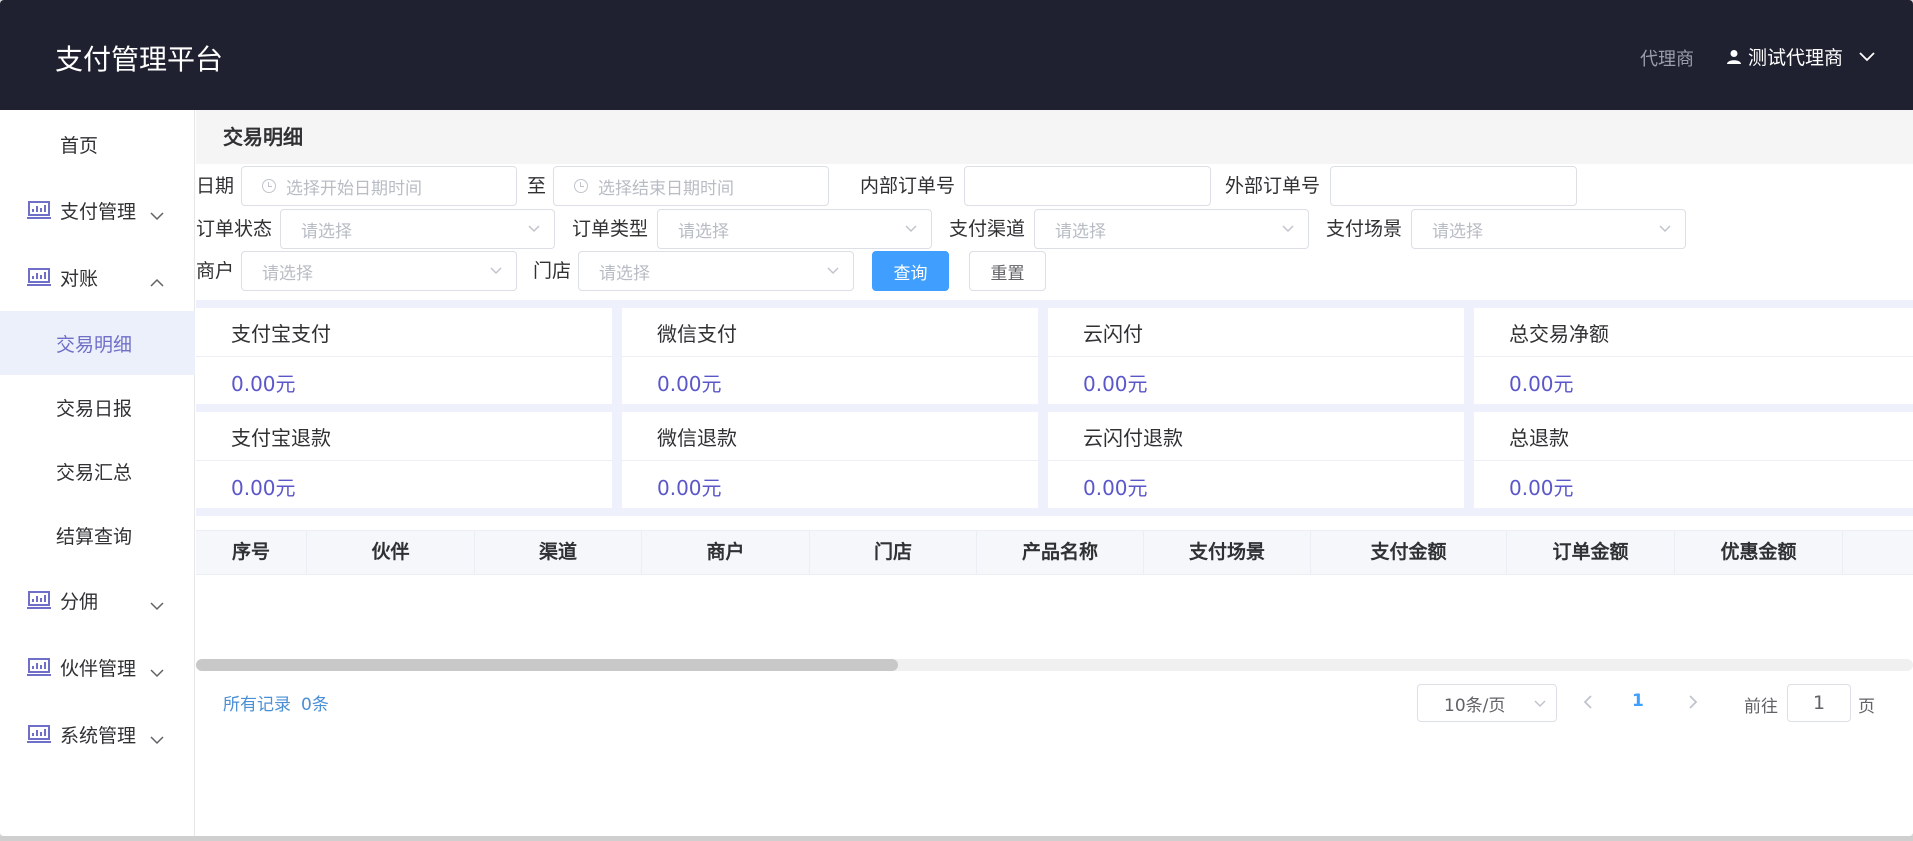 The height and width of the screenshot is (841, 1913). I want to click on store-label: 门店, so click(552, 271).